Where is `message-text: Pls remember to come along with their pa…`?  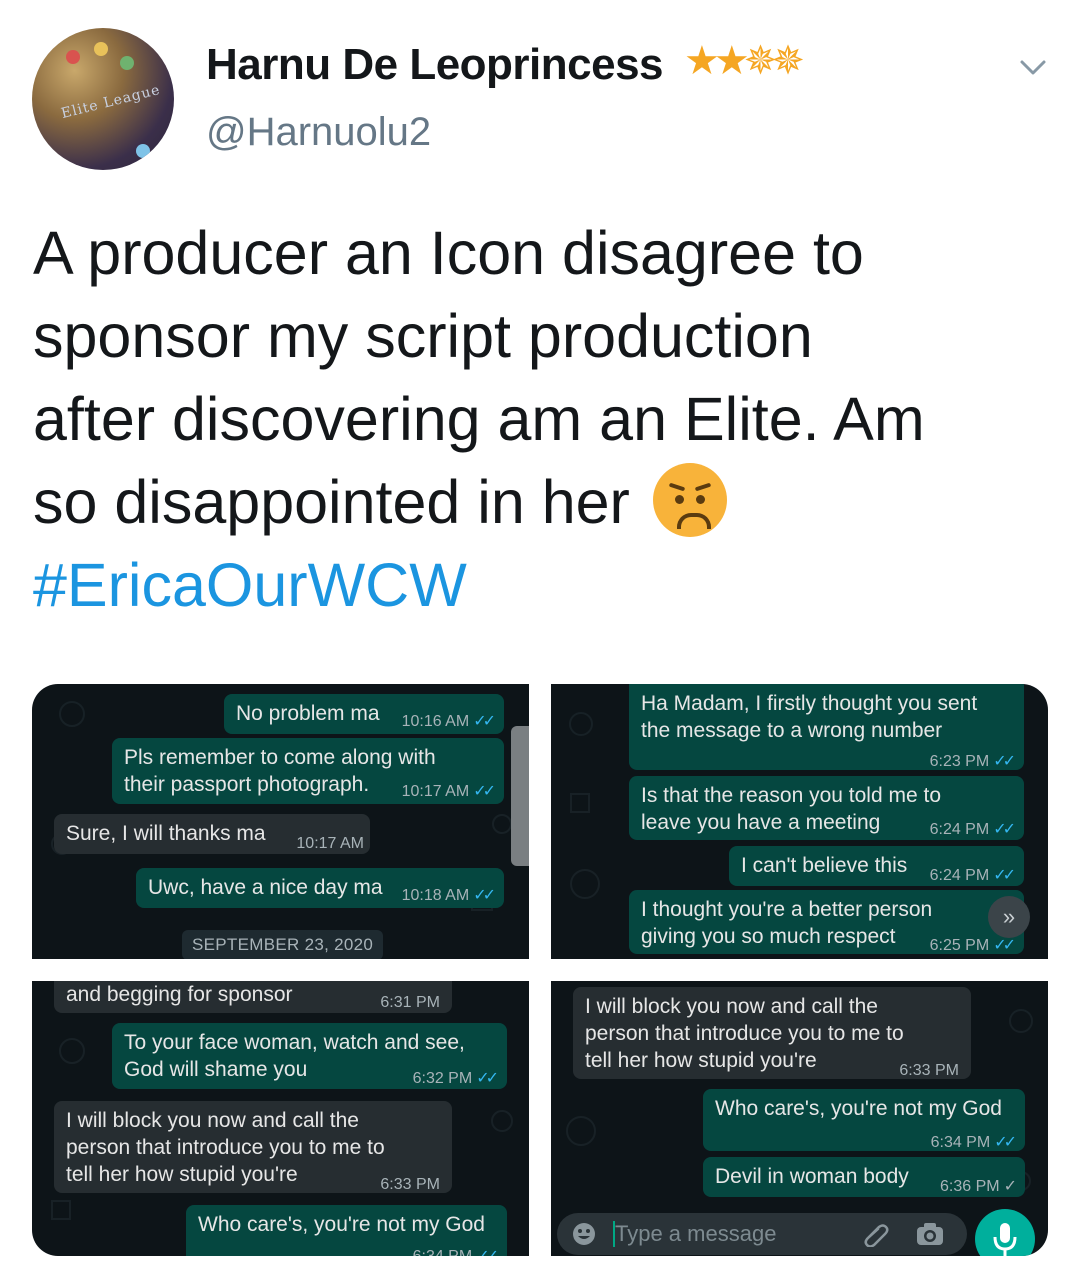
message-text: Pls remember to come along with their pa… is located at coordinates (280, 771).